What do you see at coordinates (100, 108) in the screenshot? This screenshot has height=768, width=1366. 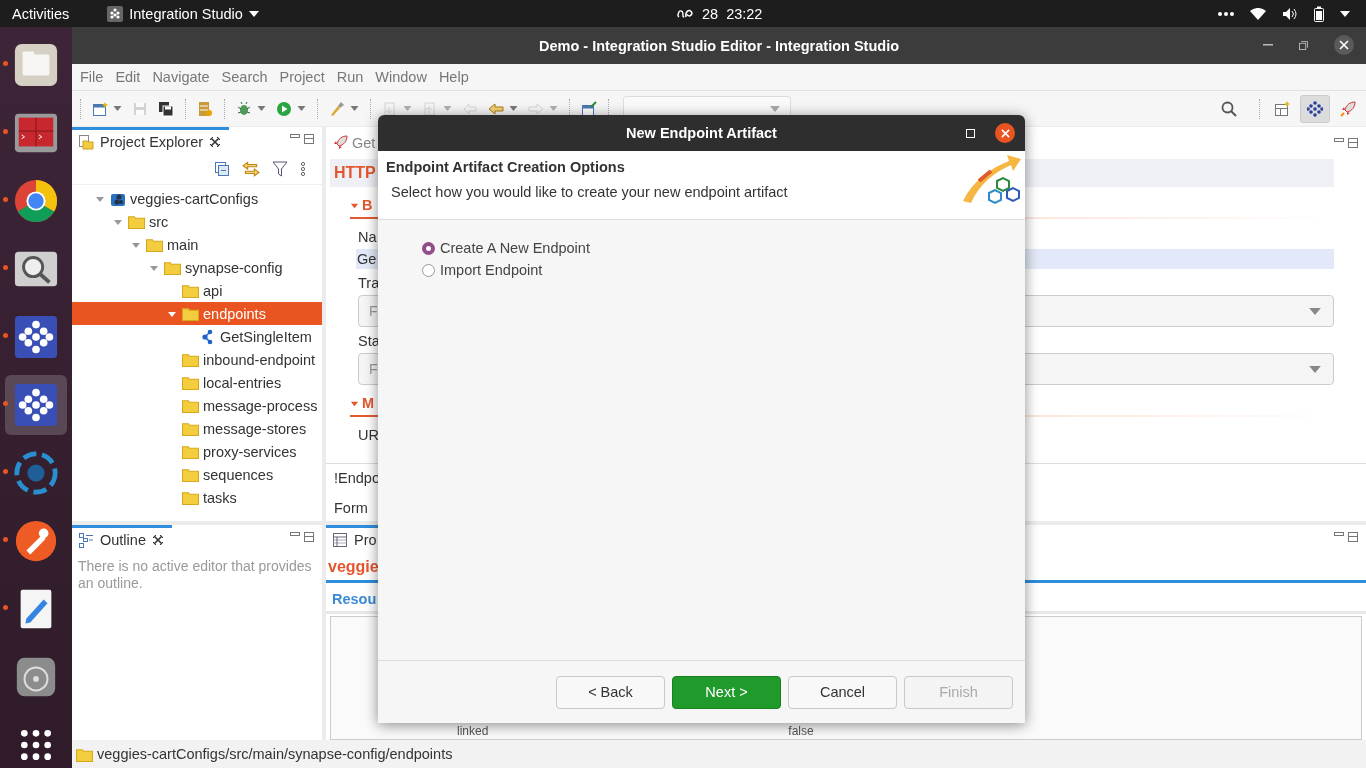 I see `new-window-icon` at bounding box center [100, 108].